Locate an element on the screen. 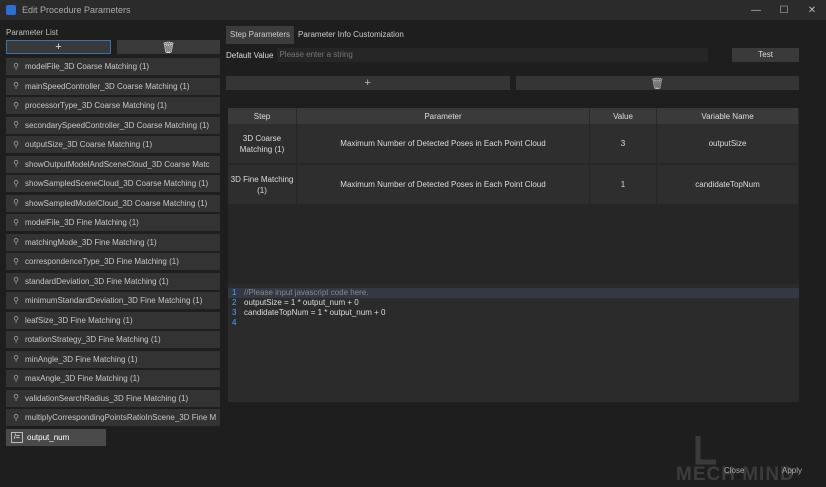 This screenshot has height=487, width=826. tab-parameter-info-customization: Parameter Info Customization is located at coordinates (351, 35).